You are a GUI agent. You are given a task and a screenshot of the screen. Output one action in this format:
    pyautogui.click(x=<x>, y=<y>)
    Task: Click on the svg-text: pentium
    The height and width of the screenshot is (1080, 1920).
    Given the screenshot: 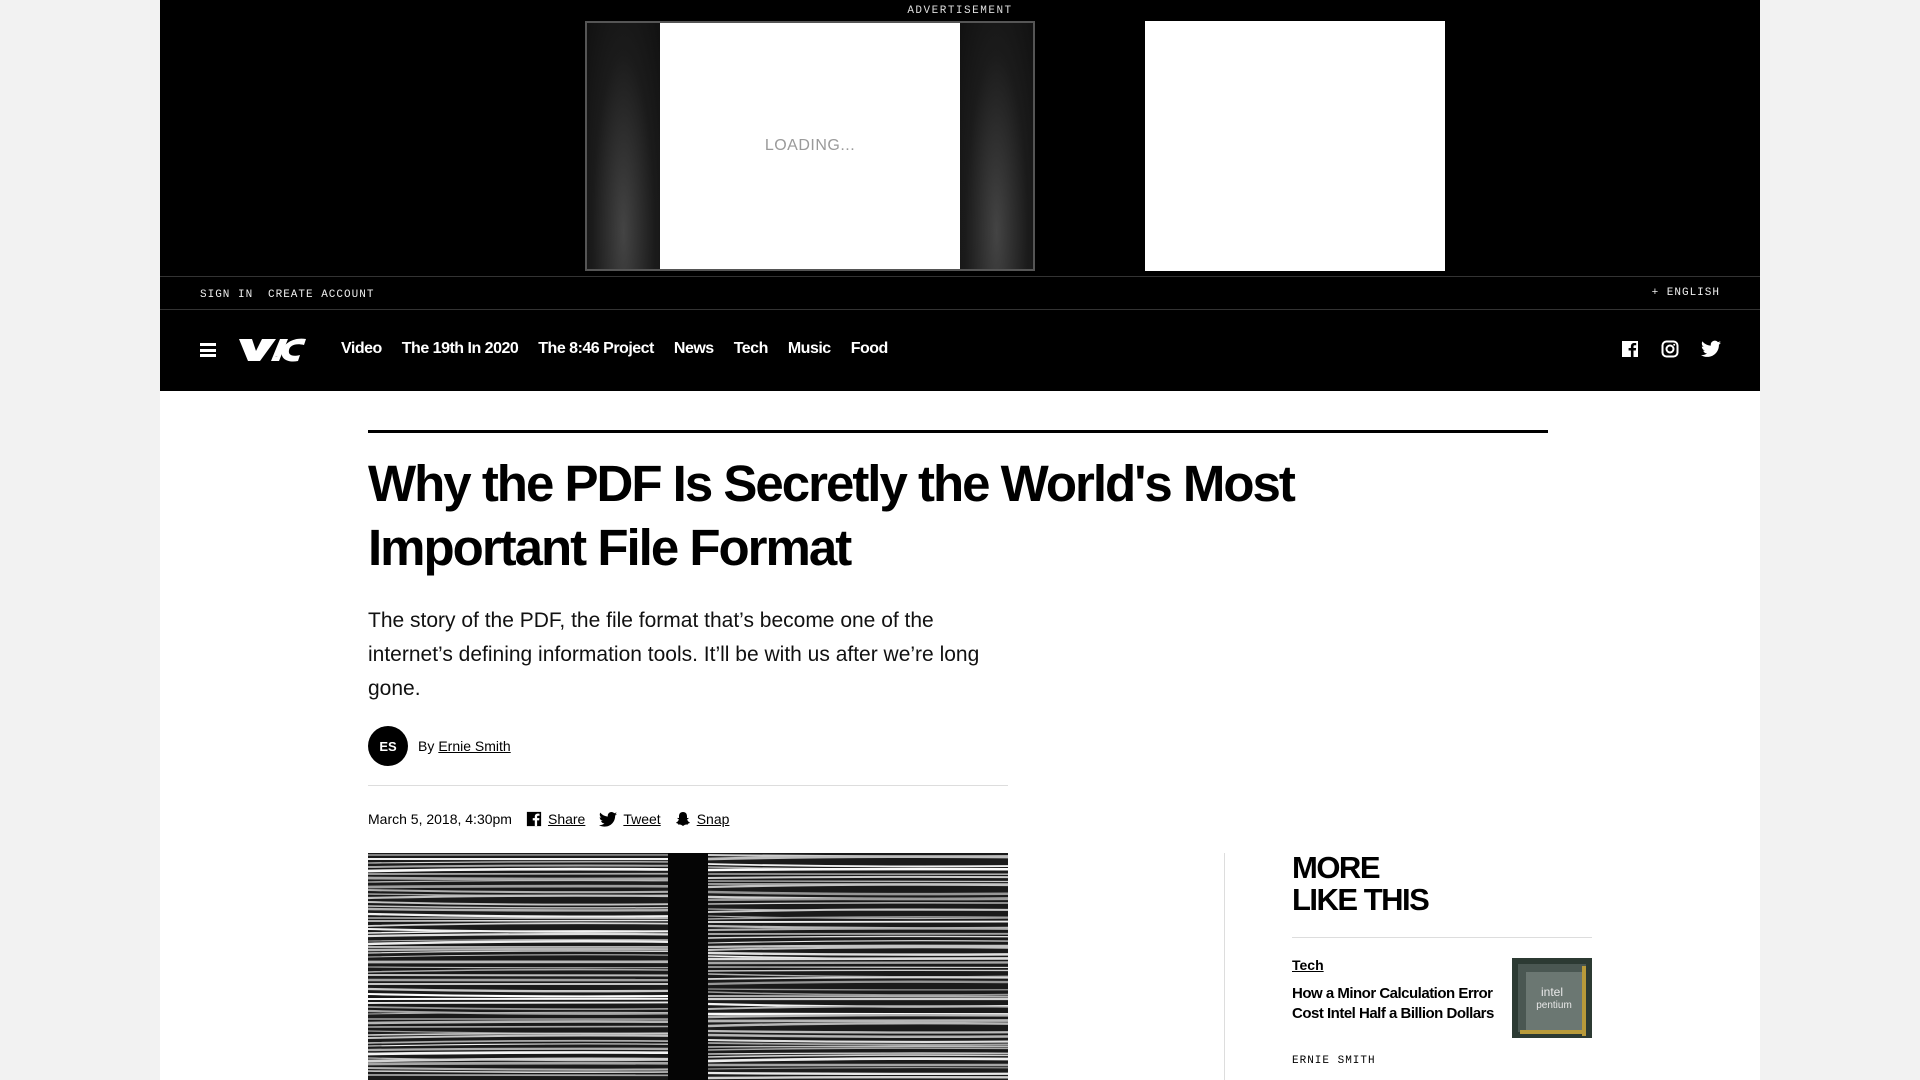 What is the action you would take?
    pyautogui.click(x=1554, y=1005)
    